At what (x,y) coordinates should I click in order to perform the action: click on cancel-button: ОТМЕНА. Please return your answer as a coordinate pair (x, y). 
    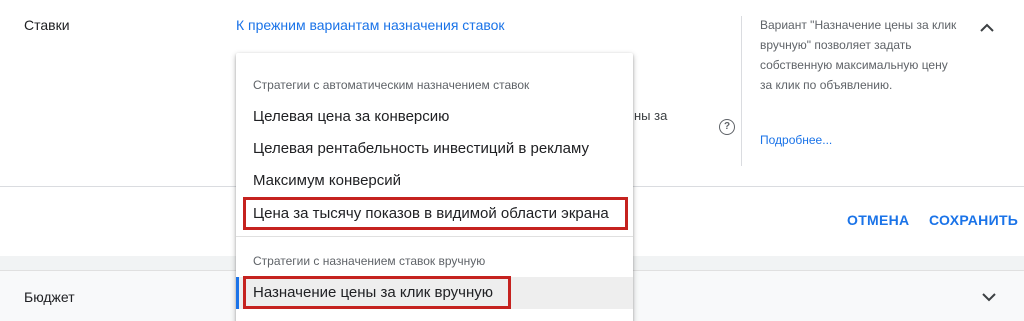
    Looking at the image, I should click on (878, 220).